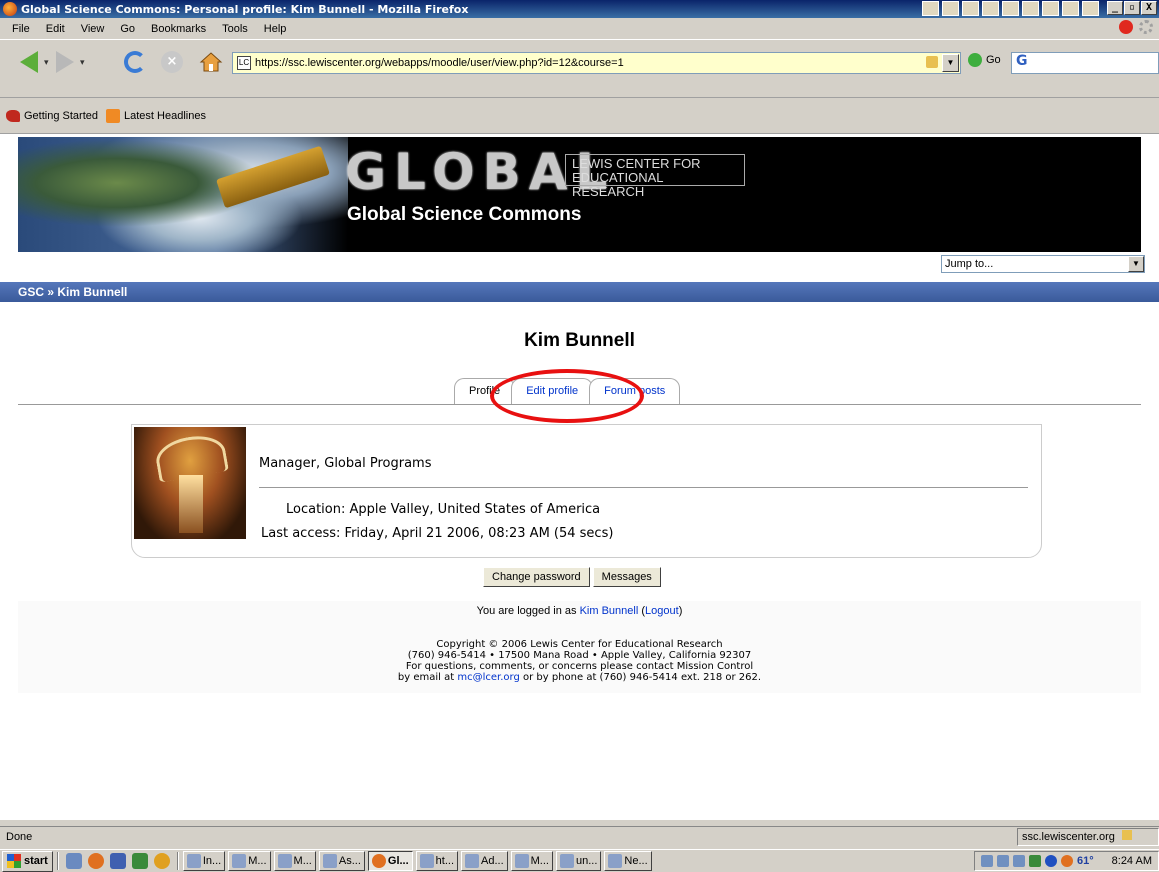 The height and width of the screenshot is (872, 1159). I want to click on close-button: X, so click(1149, 8).